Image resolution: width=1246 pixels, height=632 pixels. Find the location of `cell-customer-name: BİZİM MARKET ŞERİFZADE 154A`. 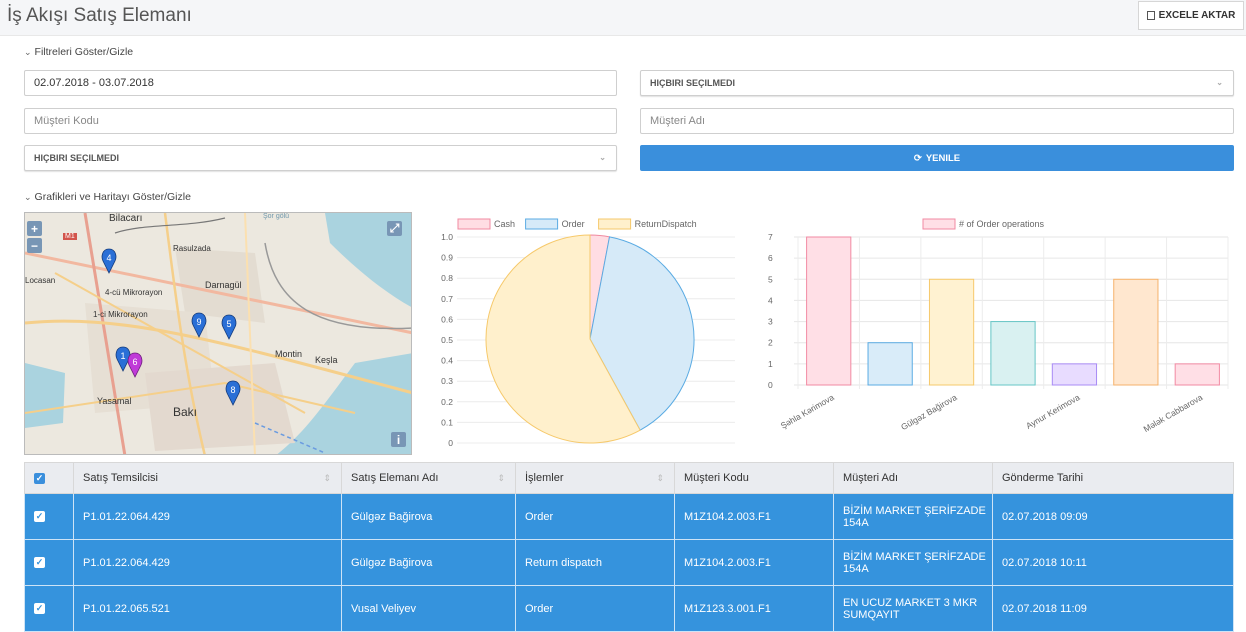

cell-customer-name: BİZİM MARKET ŞERİFZADE 154A is located at coordinates (913, 516).